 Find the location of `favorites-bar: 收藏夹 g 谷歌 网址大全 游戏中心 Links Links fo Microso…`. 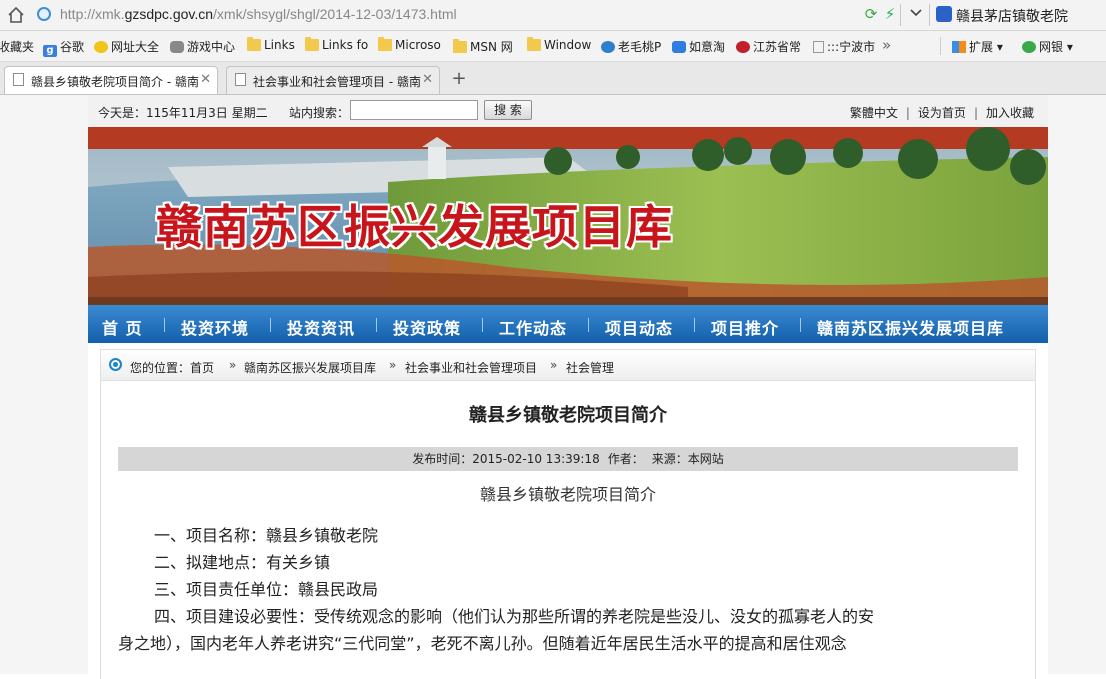

favorites-bar: 收藏夹 g 谷歌 网址大全 游戏中心 Links Links fo Microso… is located at coordinates (553, 46).